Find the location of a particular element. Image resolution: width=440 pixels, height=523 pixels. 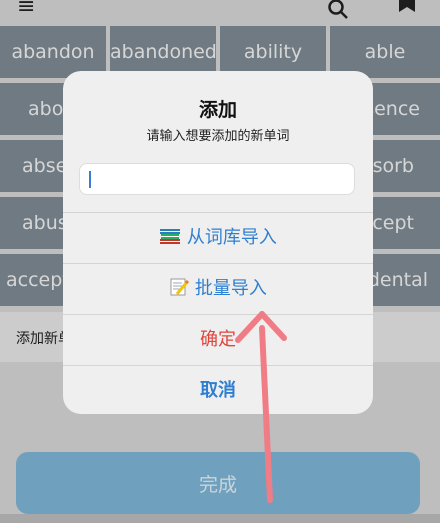

batch-import-button: 批量导入 is located at coordinates (218, 288).